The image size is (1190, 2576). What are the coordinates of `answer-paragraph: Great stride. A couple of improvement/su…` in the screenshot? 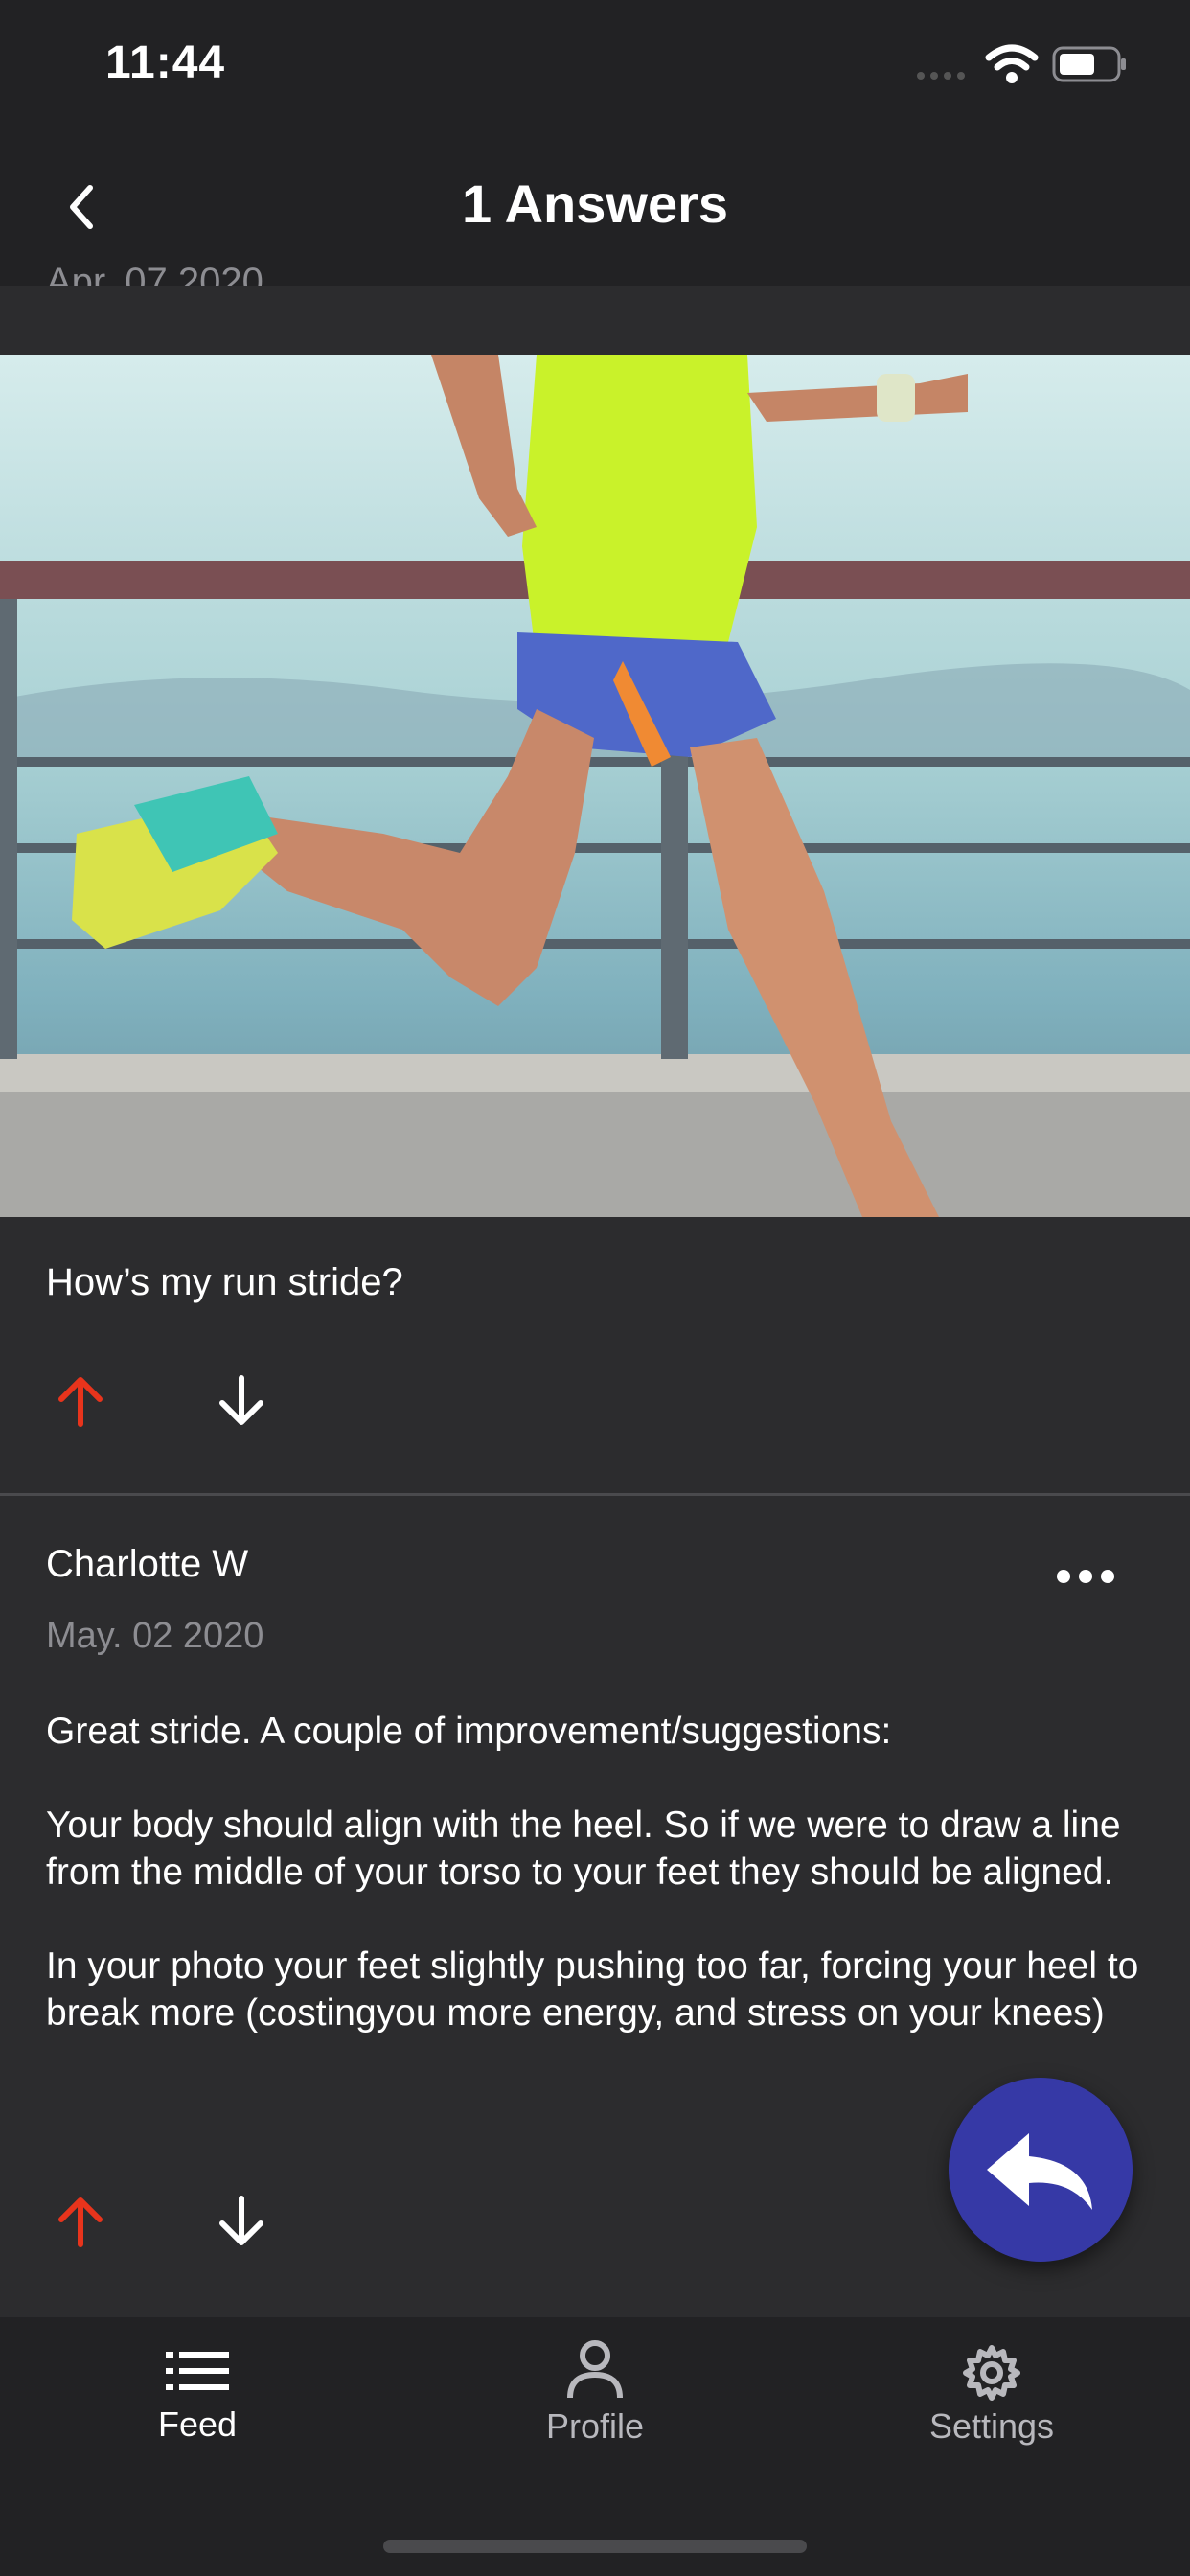 It's located at (469, 1731).